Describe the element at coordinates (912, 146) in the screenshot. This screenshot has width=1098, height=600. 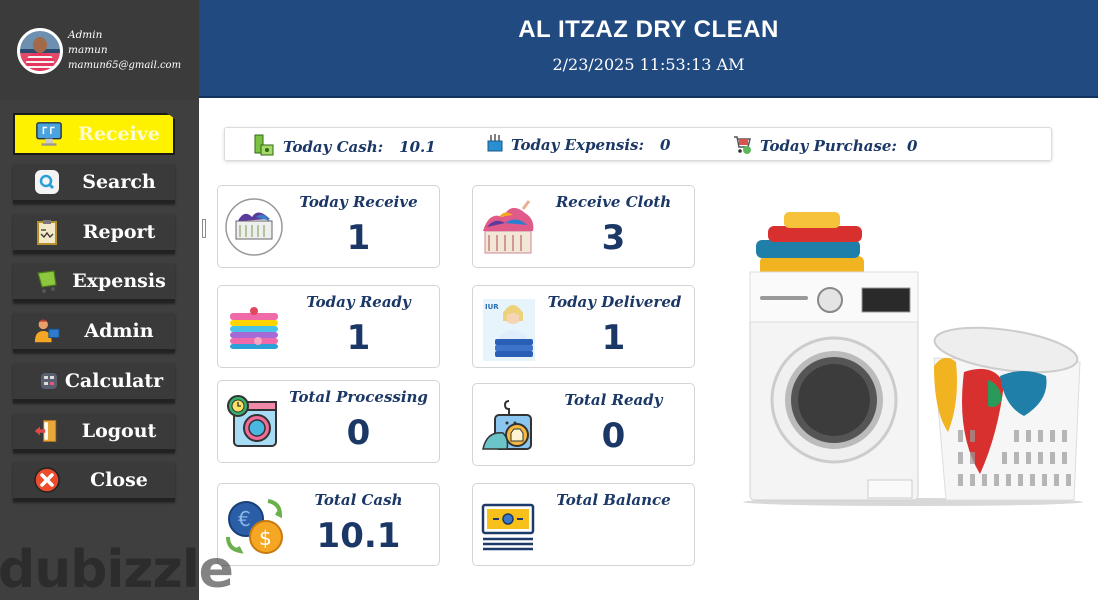
I see `today-purchase-value: 0` at that location.